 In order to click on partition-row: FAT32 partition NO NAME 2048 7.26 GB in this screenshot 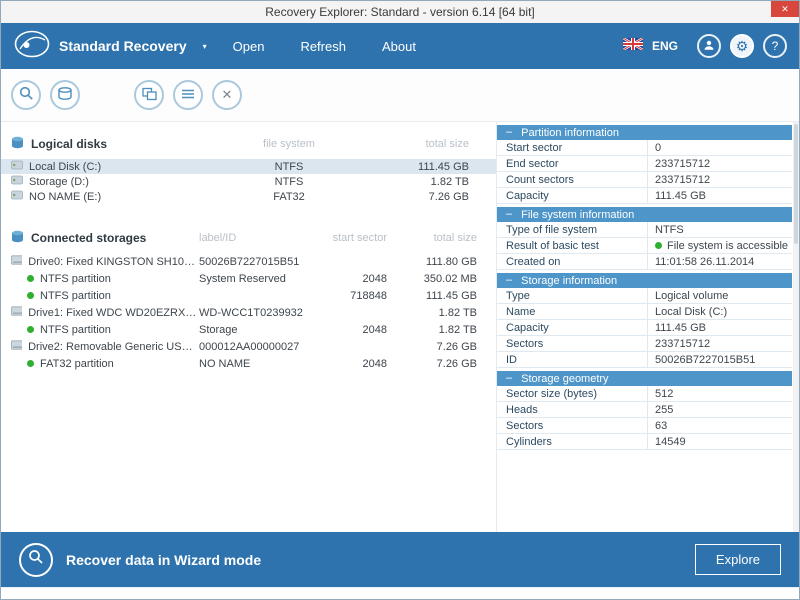, I will do `click(248, 363)`.